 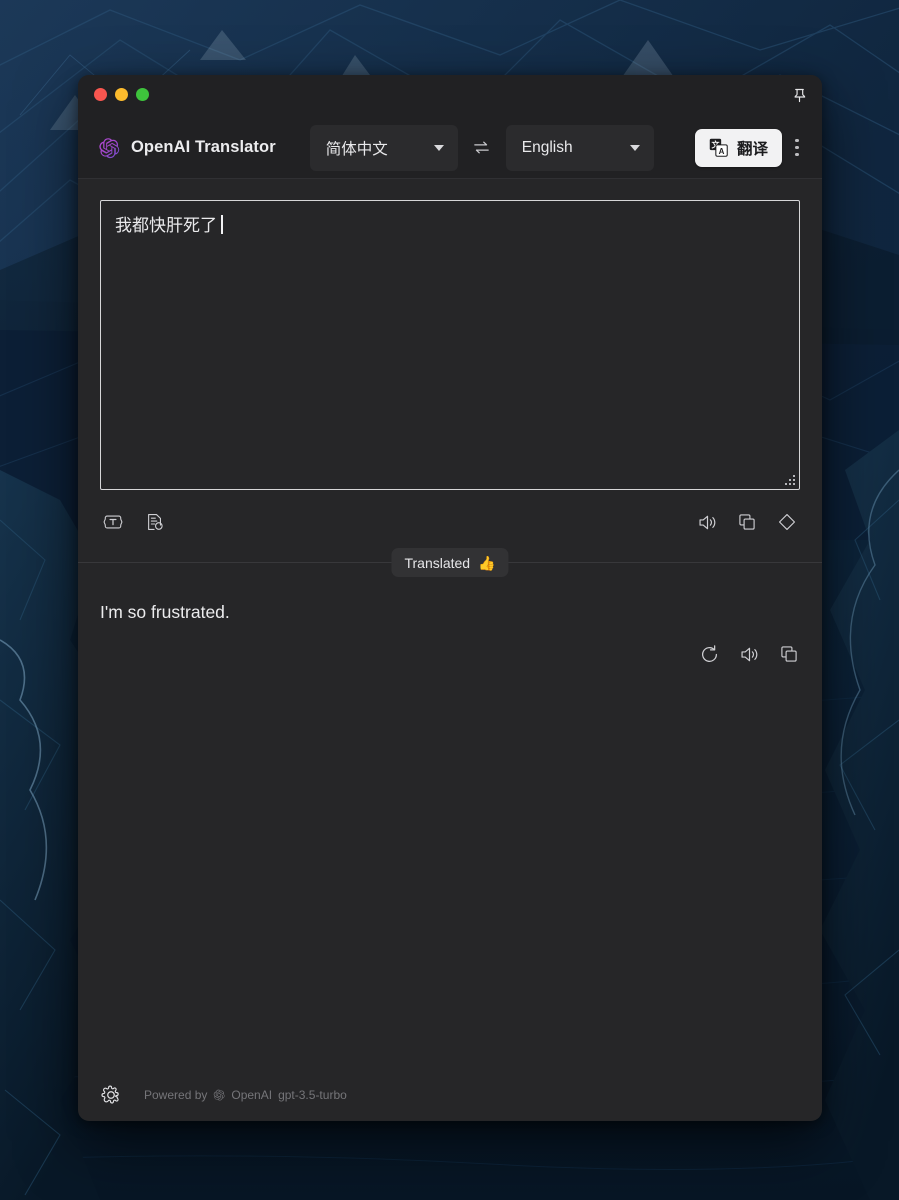 I want to click on status-divider-zone: Translated 👍, so click(x=450, y=563).